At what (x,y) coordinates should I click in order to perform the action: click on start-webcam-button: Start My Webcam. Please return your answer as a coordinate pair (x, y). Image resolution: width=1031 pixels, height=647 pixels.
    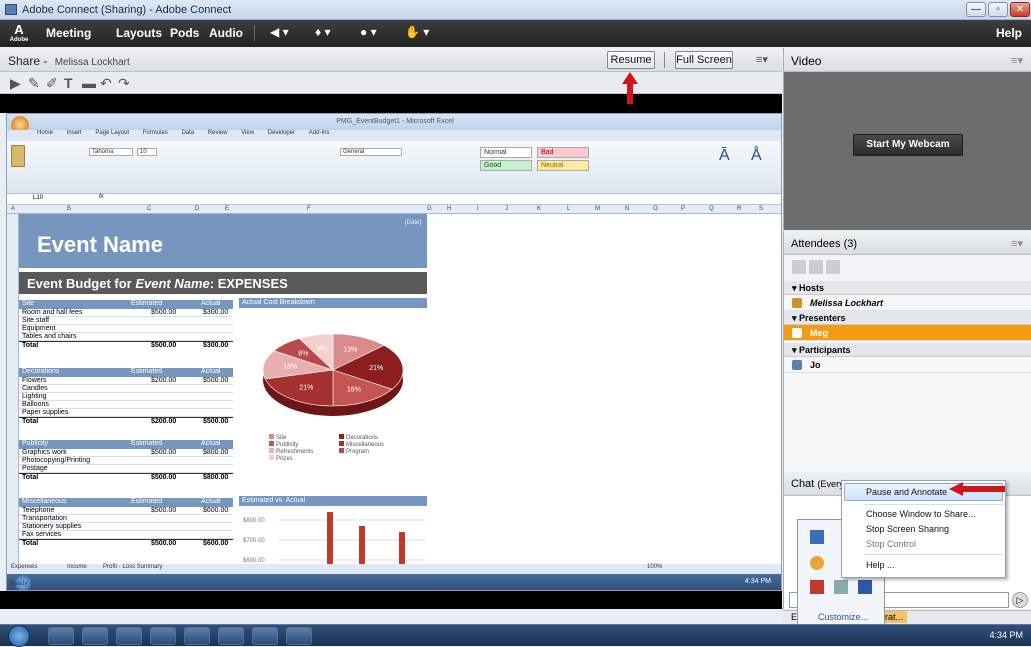
    Looking at the image, I should click on (908, 145).